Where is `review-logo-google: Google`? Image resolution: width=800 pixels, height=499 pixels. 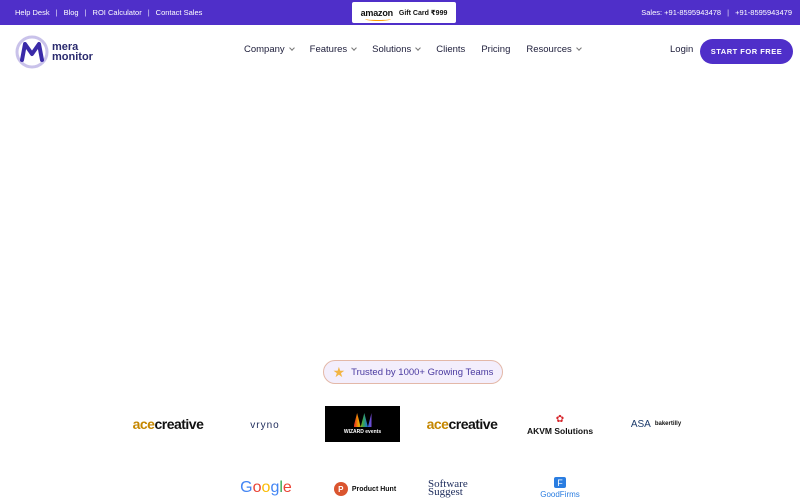 review-logo-google: Google is located at coordinates (266, 487).